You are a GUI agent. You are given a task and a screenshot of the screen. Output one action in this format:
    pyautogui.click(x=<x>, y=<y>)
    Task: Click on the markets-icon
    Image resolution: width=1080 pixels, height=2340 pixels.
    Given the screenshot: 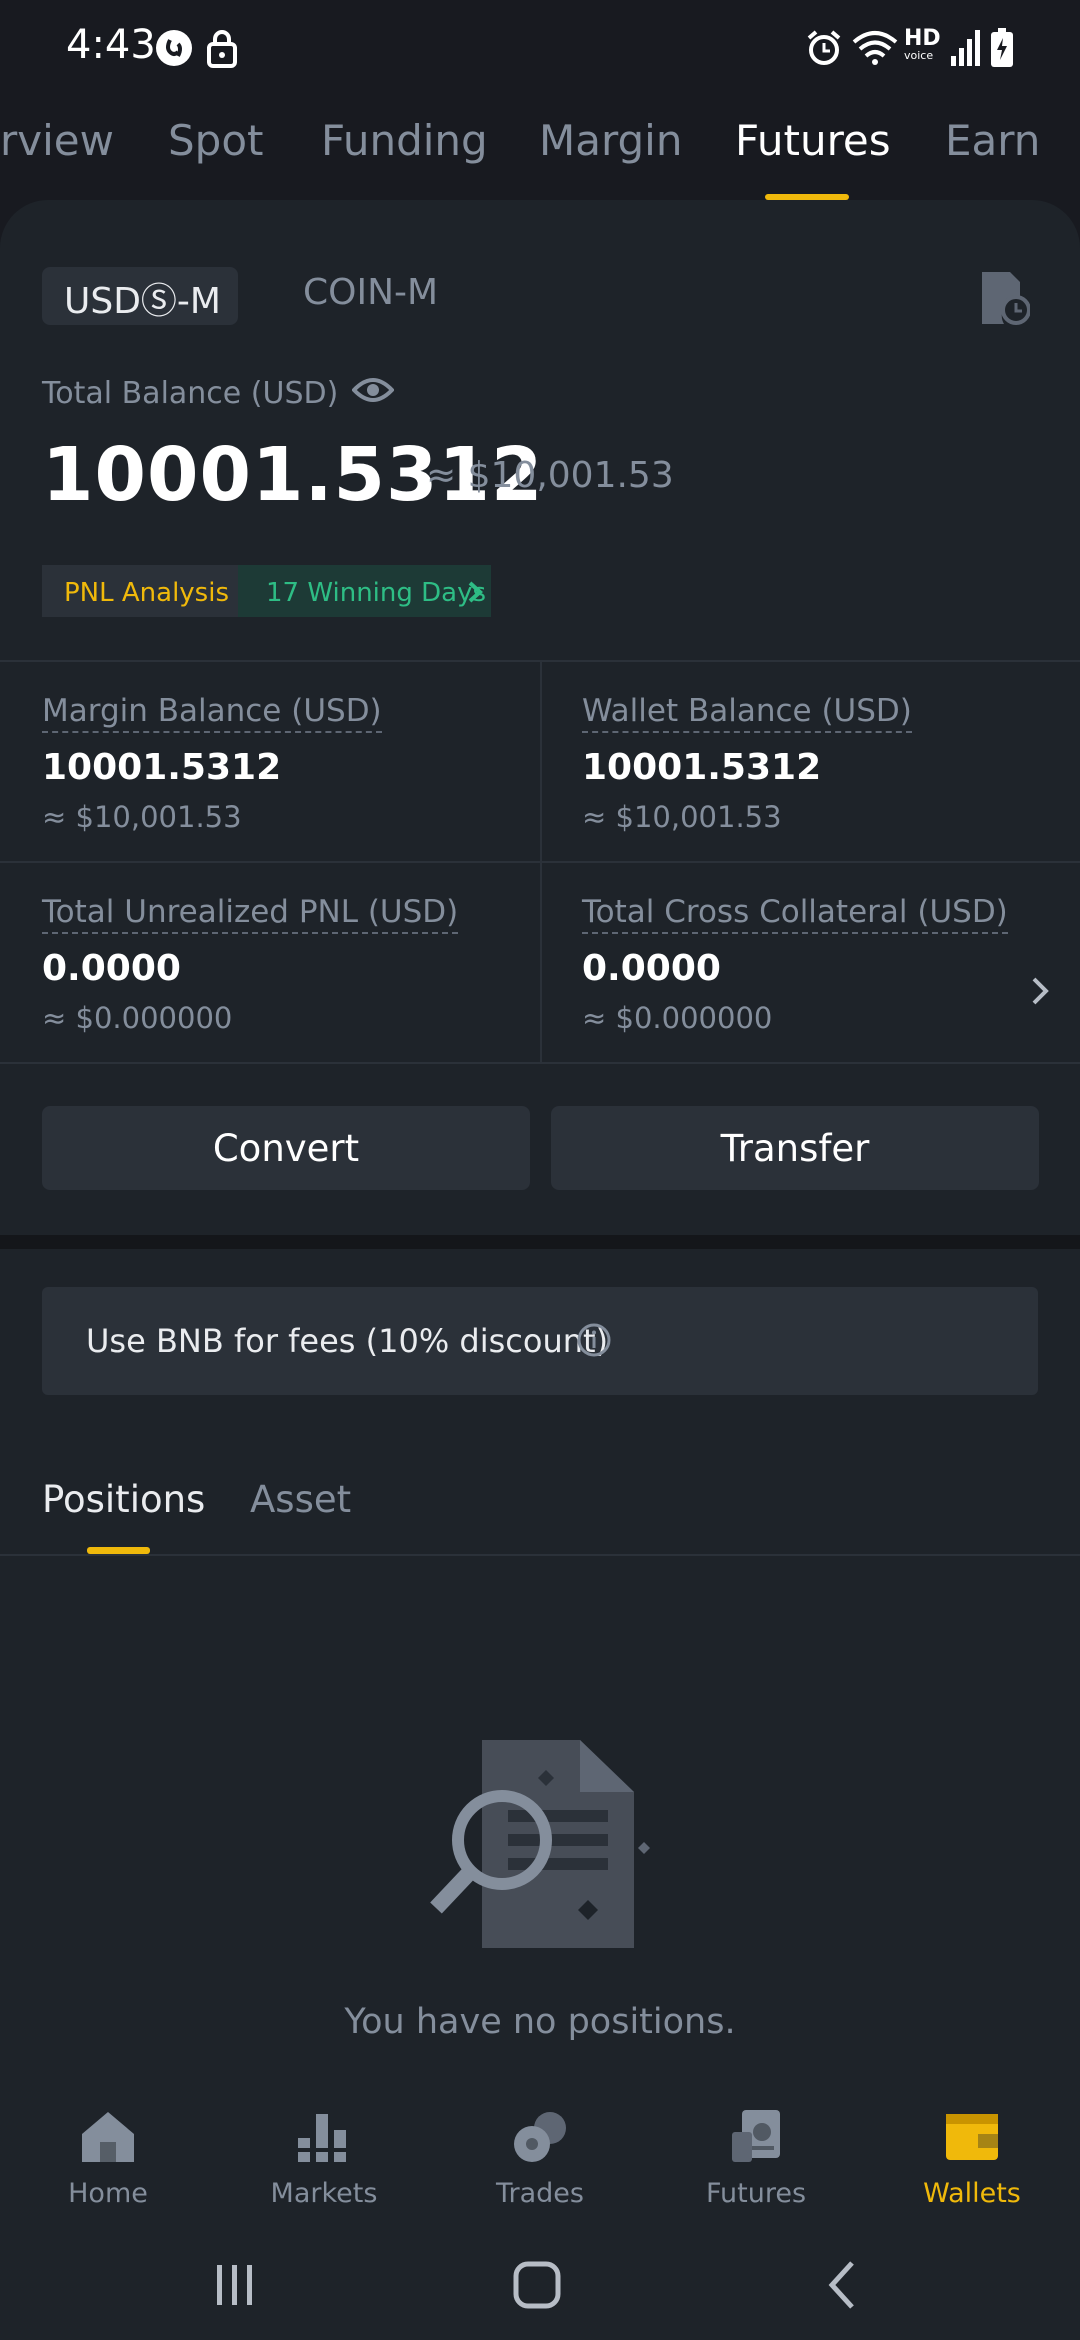 What is the action you would take?
    pyautogui.click(x=322, y=2138)
    